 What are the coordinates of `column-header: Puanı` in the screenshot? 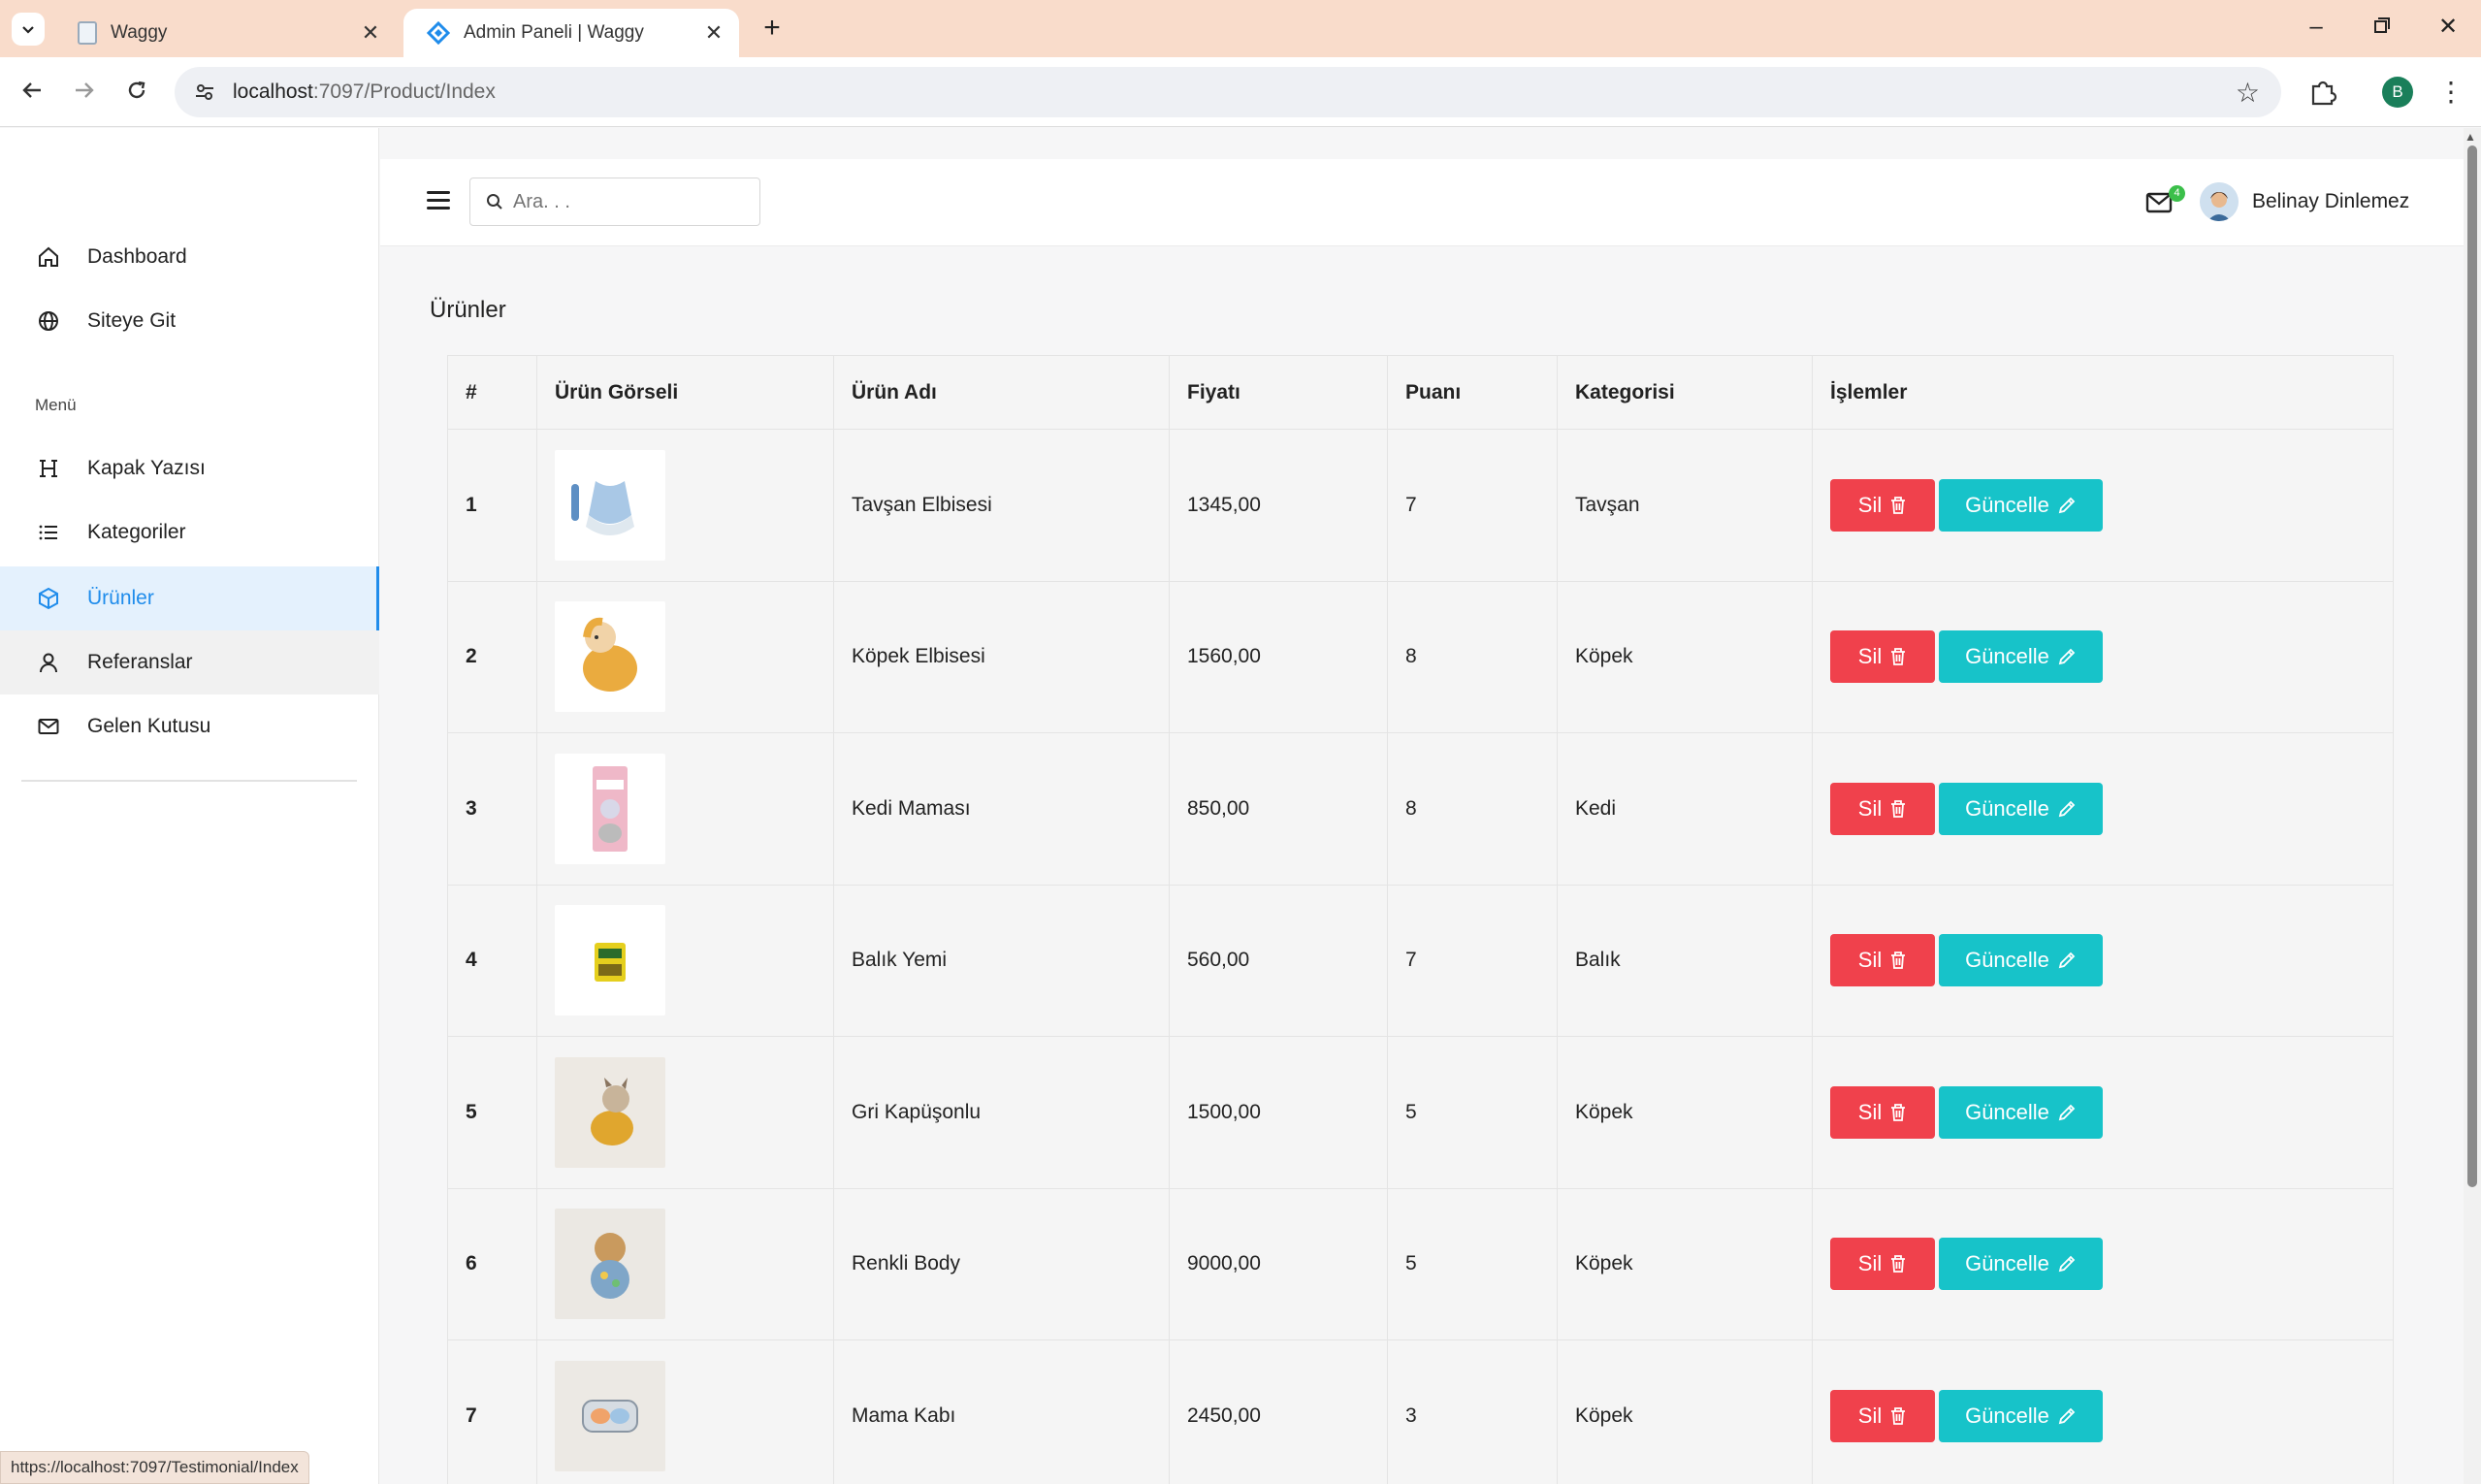 It's located at (1472, 392).